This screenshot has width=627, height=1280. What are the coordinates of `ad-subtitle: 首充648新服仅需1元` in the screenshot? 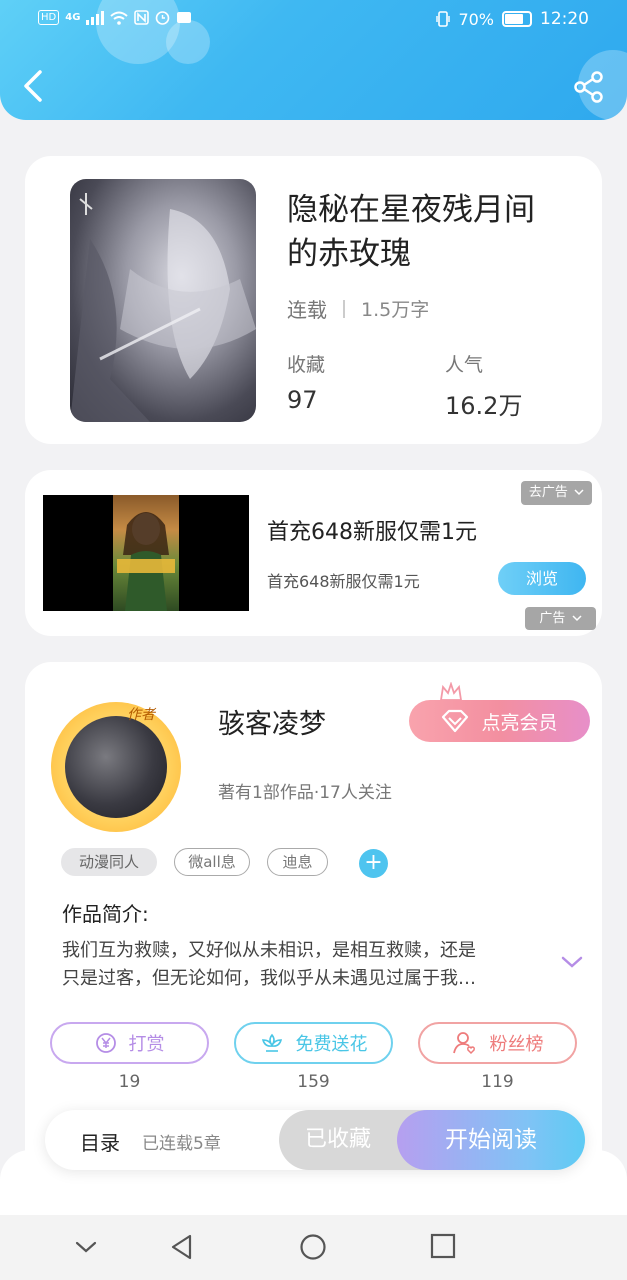 It's located at (343, 581).